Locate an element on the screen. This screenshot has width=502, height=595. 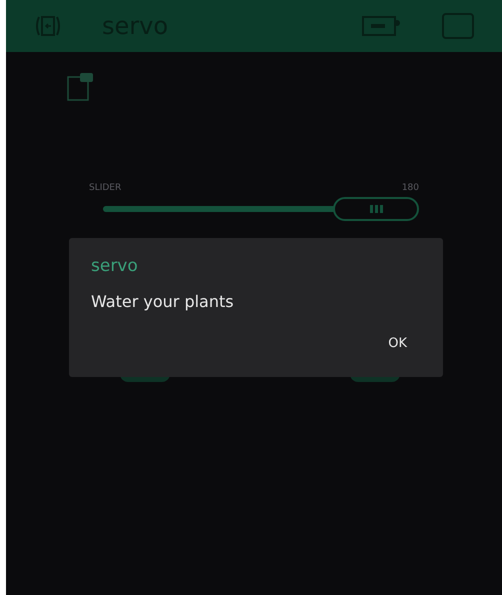
back-icon is located at coordinates (48, 26).